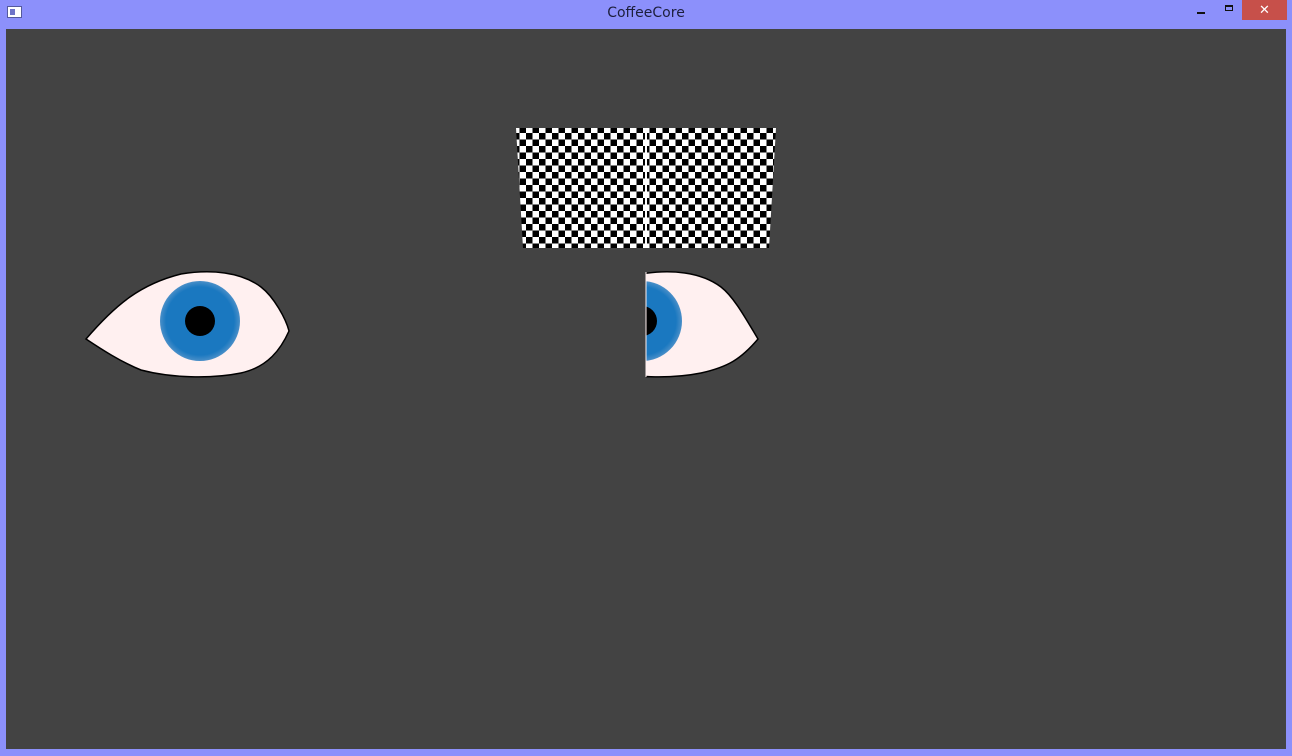 The width and height of the screenshot is (1292, 756). I want to click on title-bar: CoffeeCore ✕, so click(646, 14).